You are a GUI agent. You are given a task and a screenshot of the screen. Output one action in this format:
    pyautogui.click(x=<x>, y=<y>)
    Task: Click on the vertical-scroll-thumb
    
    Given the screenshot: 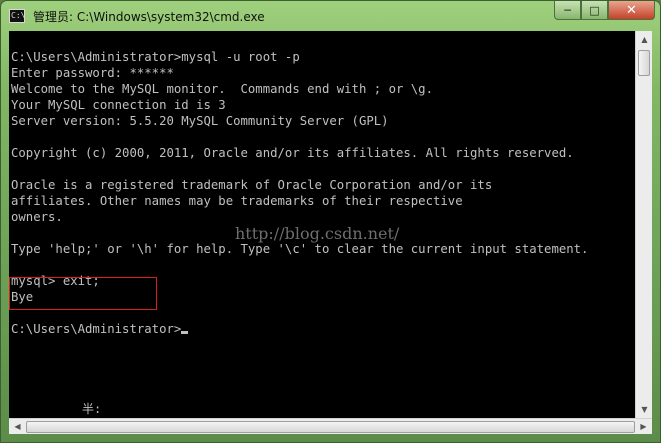 What is the action you would take?
    pyautogui.click(x=644, y=63)
    